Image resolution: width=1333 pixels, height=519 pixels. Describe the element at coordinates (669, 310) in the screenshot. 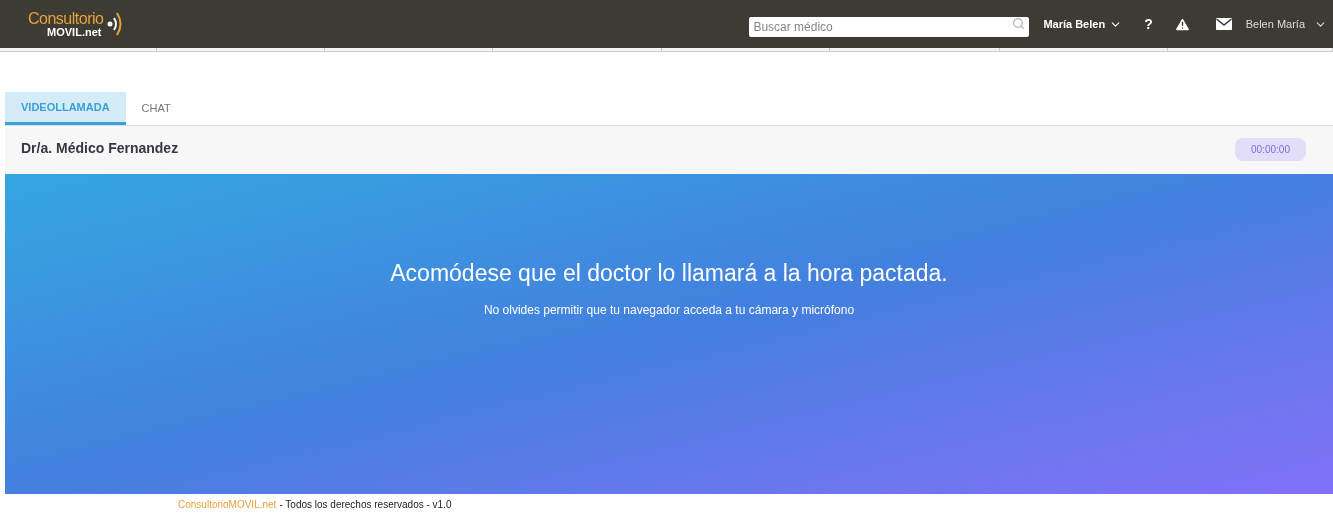

I see `permission-hint: No olvides permitir que tu navegador acceda a tu cámara y micrófono` at that location.